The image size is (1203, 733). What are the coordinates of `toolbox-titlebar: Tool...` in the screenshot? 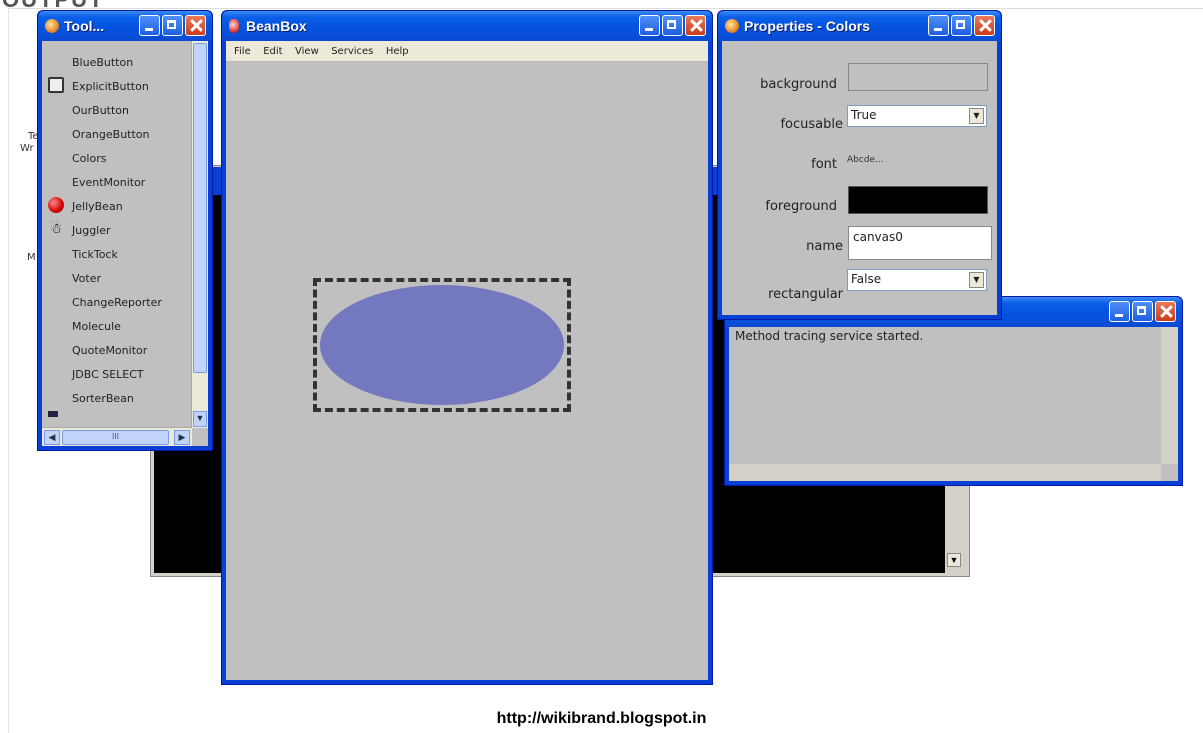 It's located at (125, 26).